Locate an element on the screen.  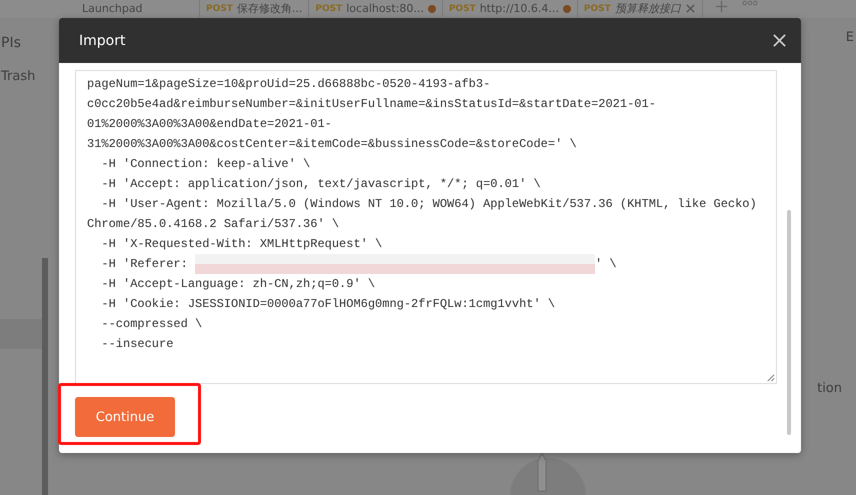
code-line: -H 'Accept-Language: zh-CN,zh;q=0.9' \ is located at coordinates (238, 284).